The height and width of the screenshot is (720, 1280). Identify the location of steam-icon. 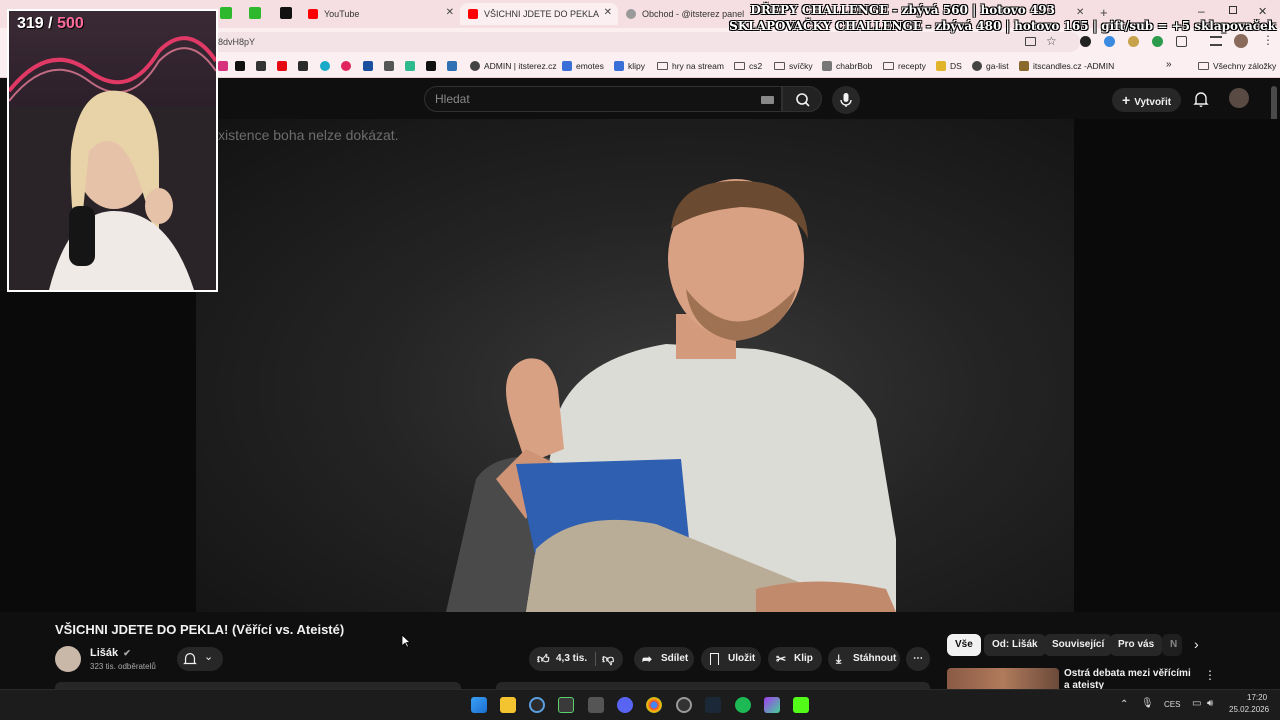
(713, 705).